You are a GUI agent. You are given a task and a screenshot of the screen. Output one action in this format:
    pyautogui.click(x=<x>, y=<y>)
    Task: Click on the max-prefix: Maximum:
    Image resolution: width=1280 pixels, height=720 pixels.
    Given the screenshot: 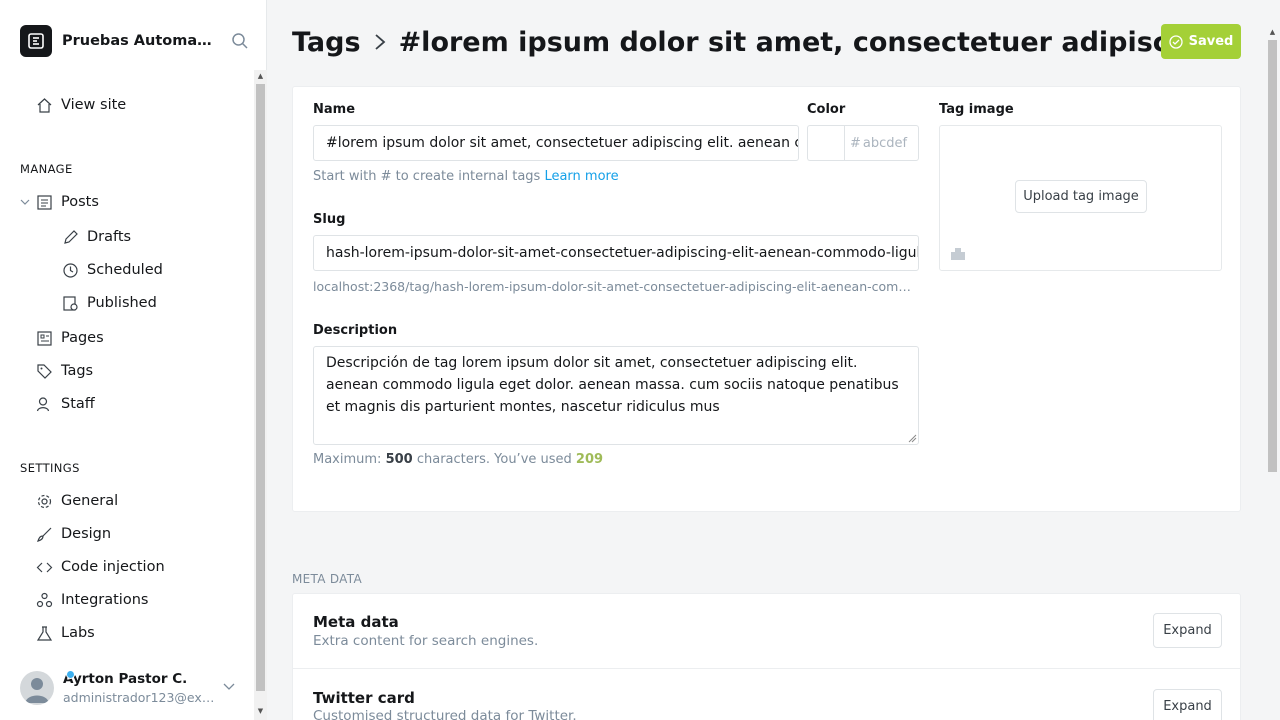 What is the action you would take?
    pyautogui.click(x=347, y=459)
    